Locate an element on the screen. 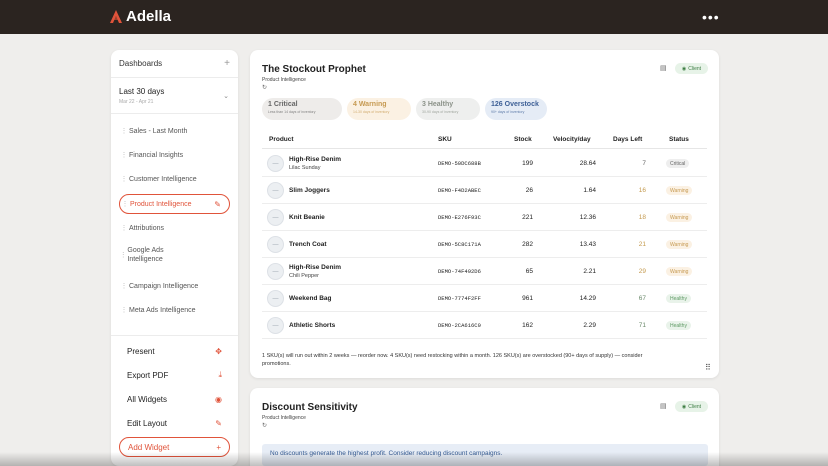 This screenshot has width=828, height=466. product-name: Slim Joggers is located at coordinates (309, 190).